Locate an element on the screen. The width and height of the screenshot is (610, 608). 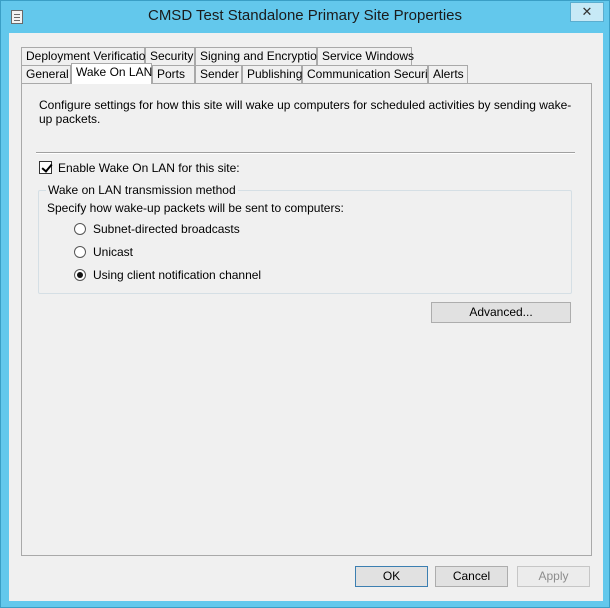
tab-ports: Ports is located at coordinates (173, 74).